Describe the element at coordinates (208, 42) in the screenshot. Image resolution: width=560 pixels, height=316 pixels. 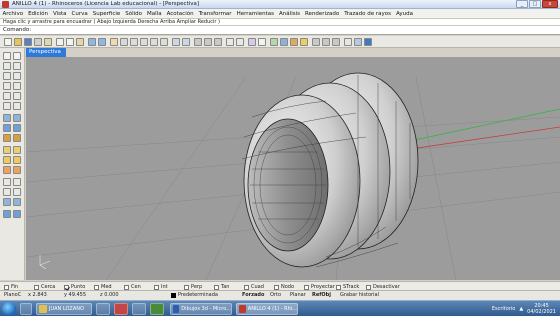
I see `hide-objects-icon` at that location.